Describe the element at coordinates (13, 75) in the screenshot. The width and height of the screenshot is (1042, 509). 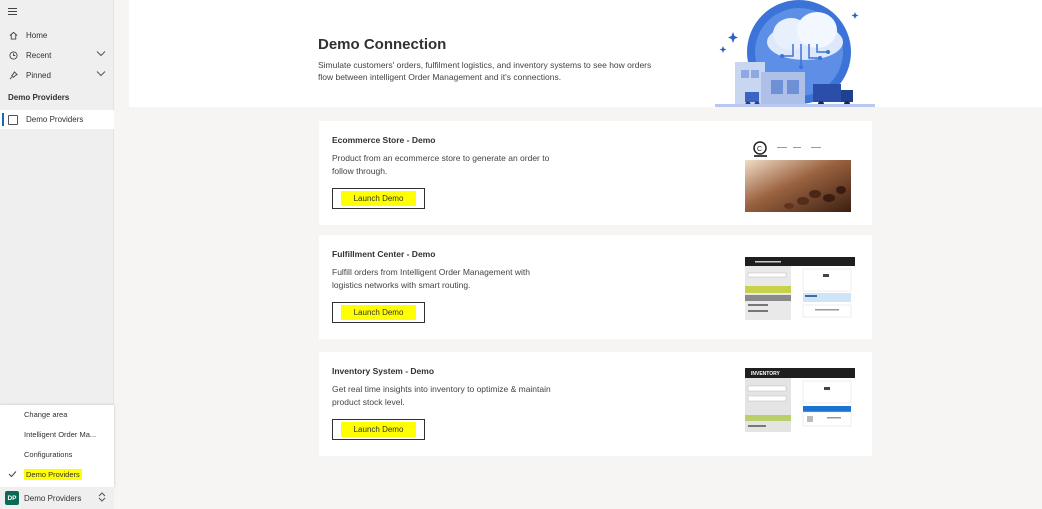
I see `pin-icon` at that location.